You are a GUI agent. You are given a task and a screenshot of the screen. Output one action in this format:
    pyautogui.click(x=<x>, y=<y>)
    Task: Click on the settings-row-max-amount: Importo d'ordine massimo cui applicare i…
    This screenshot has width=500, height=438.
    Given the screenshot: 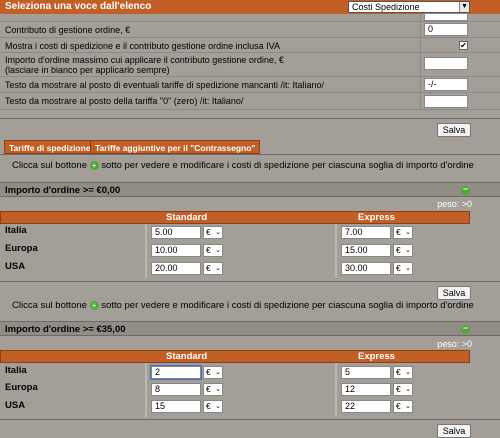 What is the action you would take?
    pyautogui.click(x=250, y=65)
    